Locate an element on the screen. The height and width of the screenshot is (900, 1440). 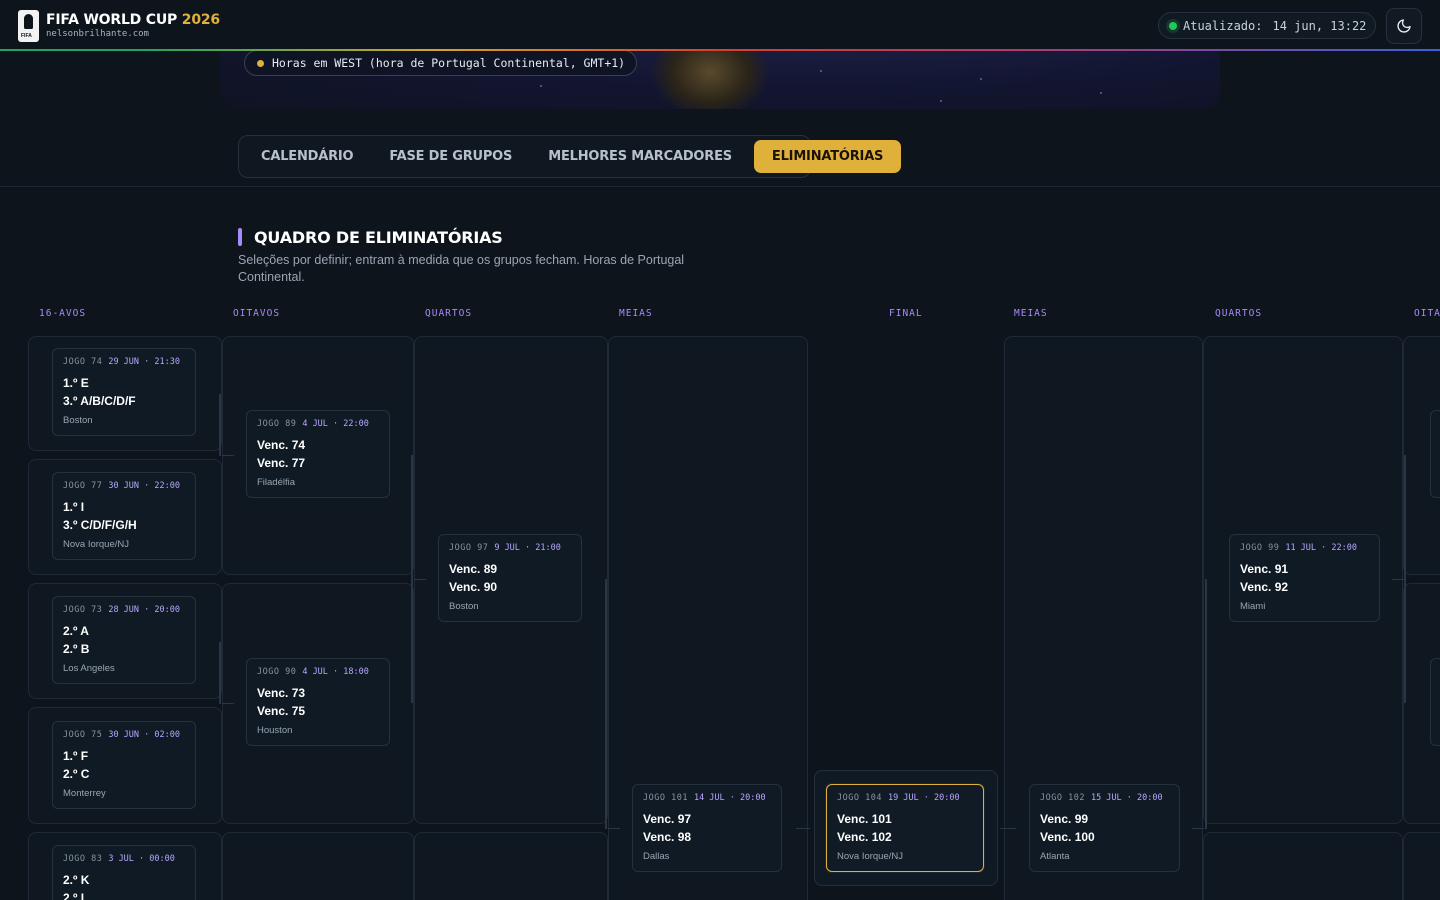
header-color-strip is located at coordinates (720, 50).